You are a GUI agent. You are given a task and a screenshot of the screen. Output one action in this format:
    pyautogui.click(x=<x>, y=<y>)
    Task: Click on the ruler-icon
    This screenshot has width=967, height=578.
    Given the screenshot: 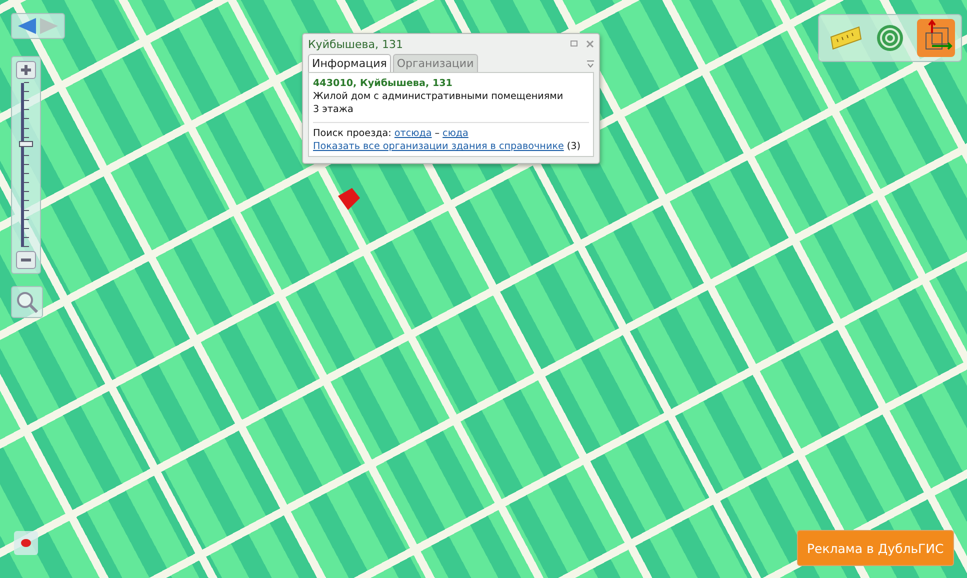 What is the action you would take?
    pyautogui.click(x=846, y=38)
    